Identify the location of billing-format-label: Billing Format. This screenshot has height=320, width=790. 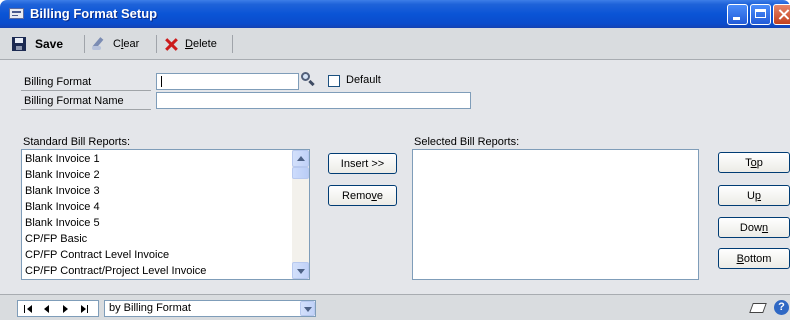
(86, 82).